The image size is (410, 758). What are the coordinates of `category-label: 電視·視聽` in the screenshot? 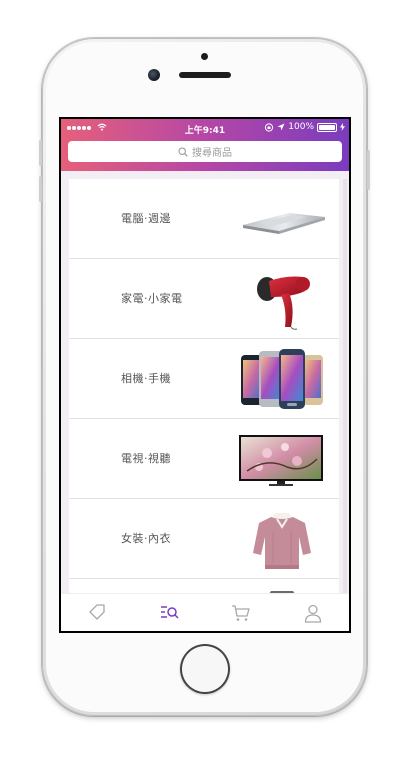 It's located at (146, 458).